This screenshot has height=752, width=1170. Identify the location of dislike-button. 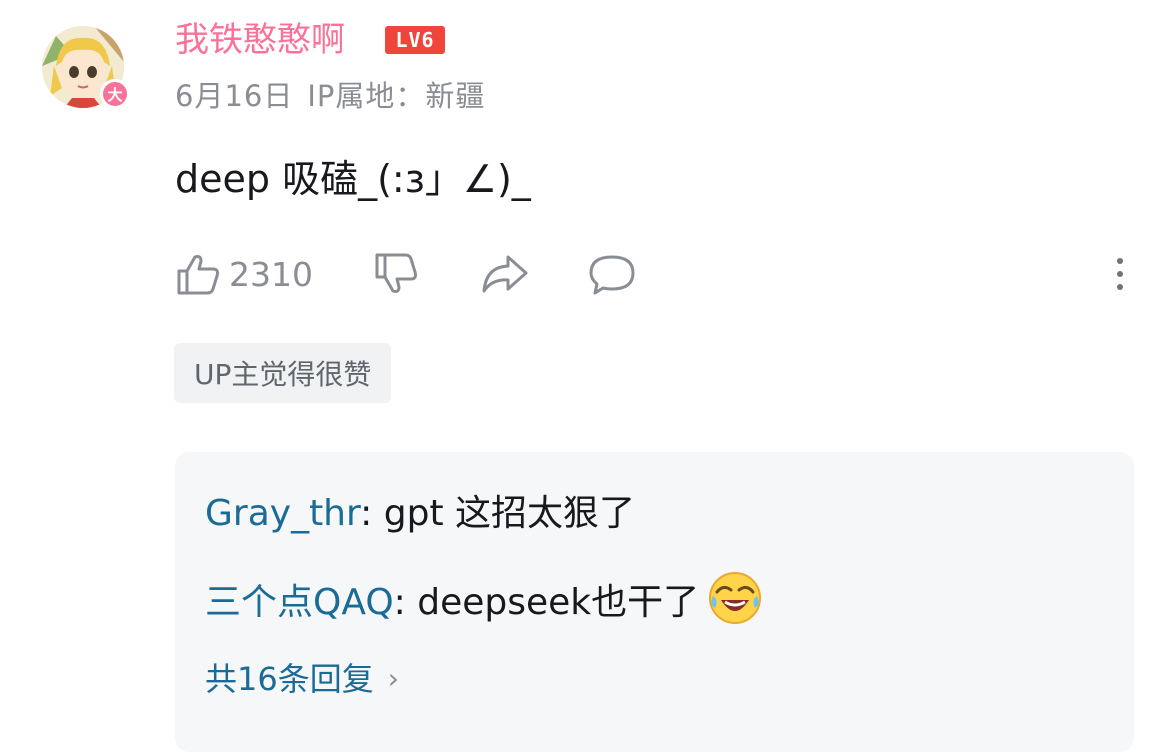
(396, 274).